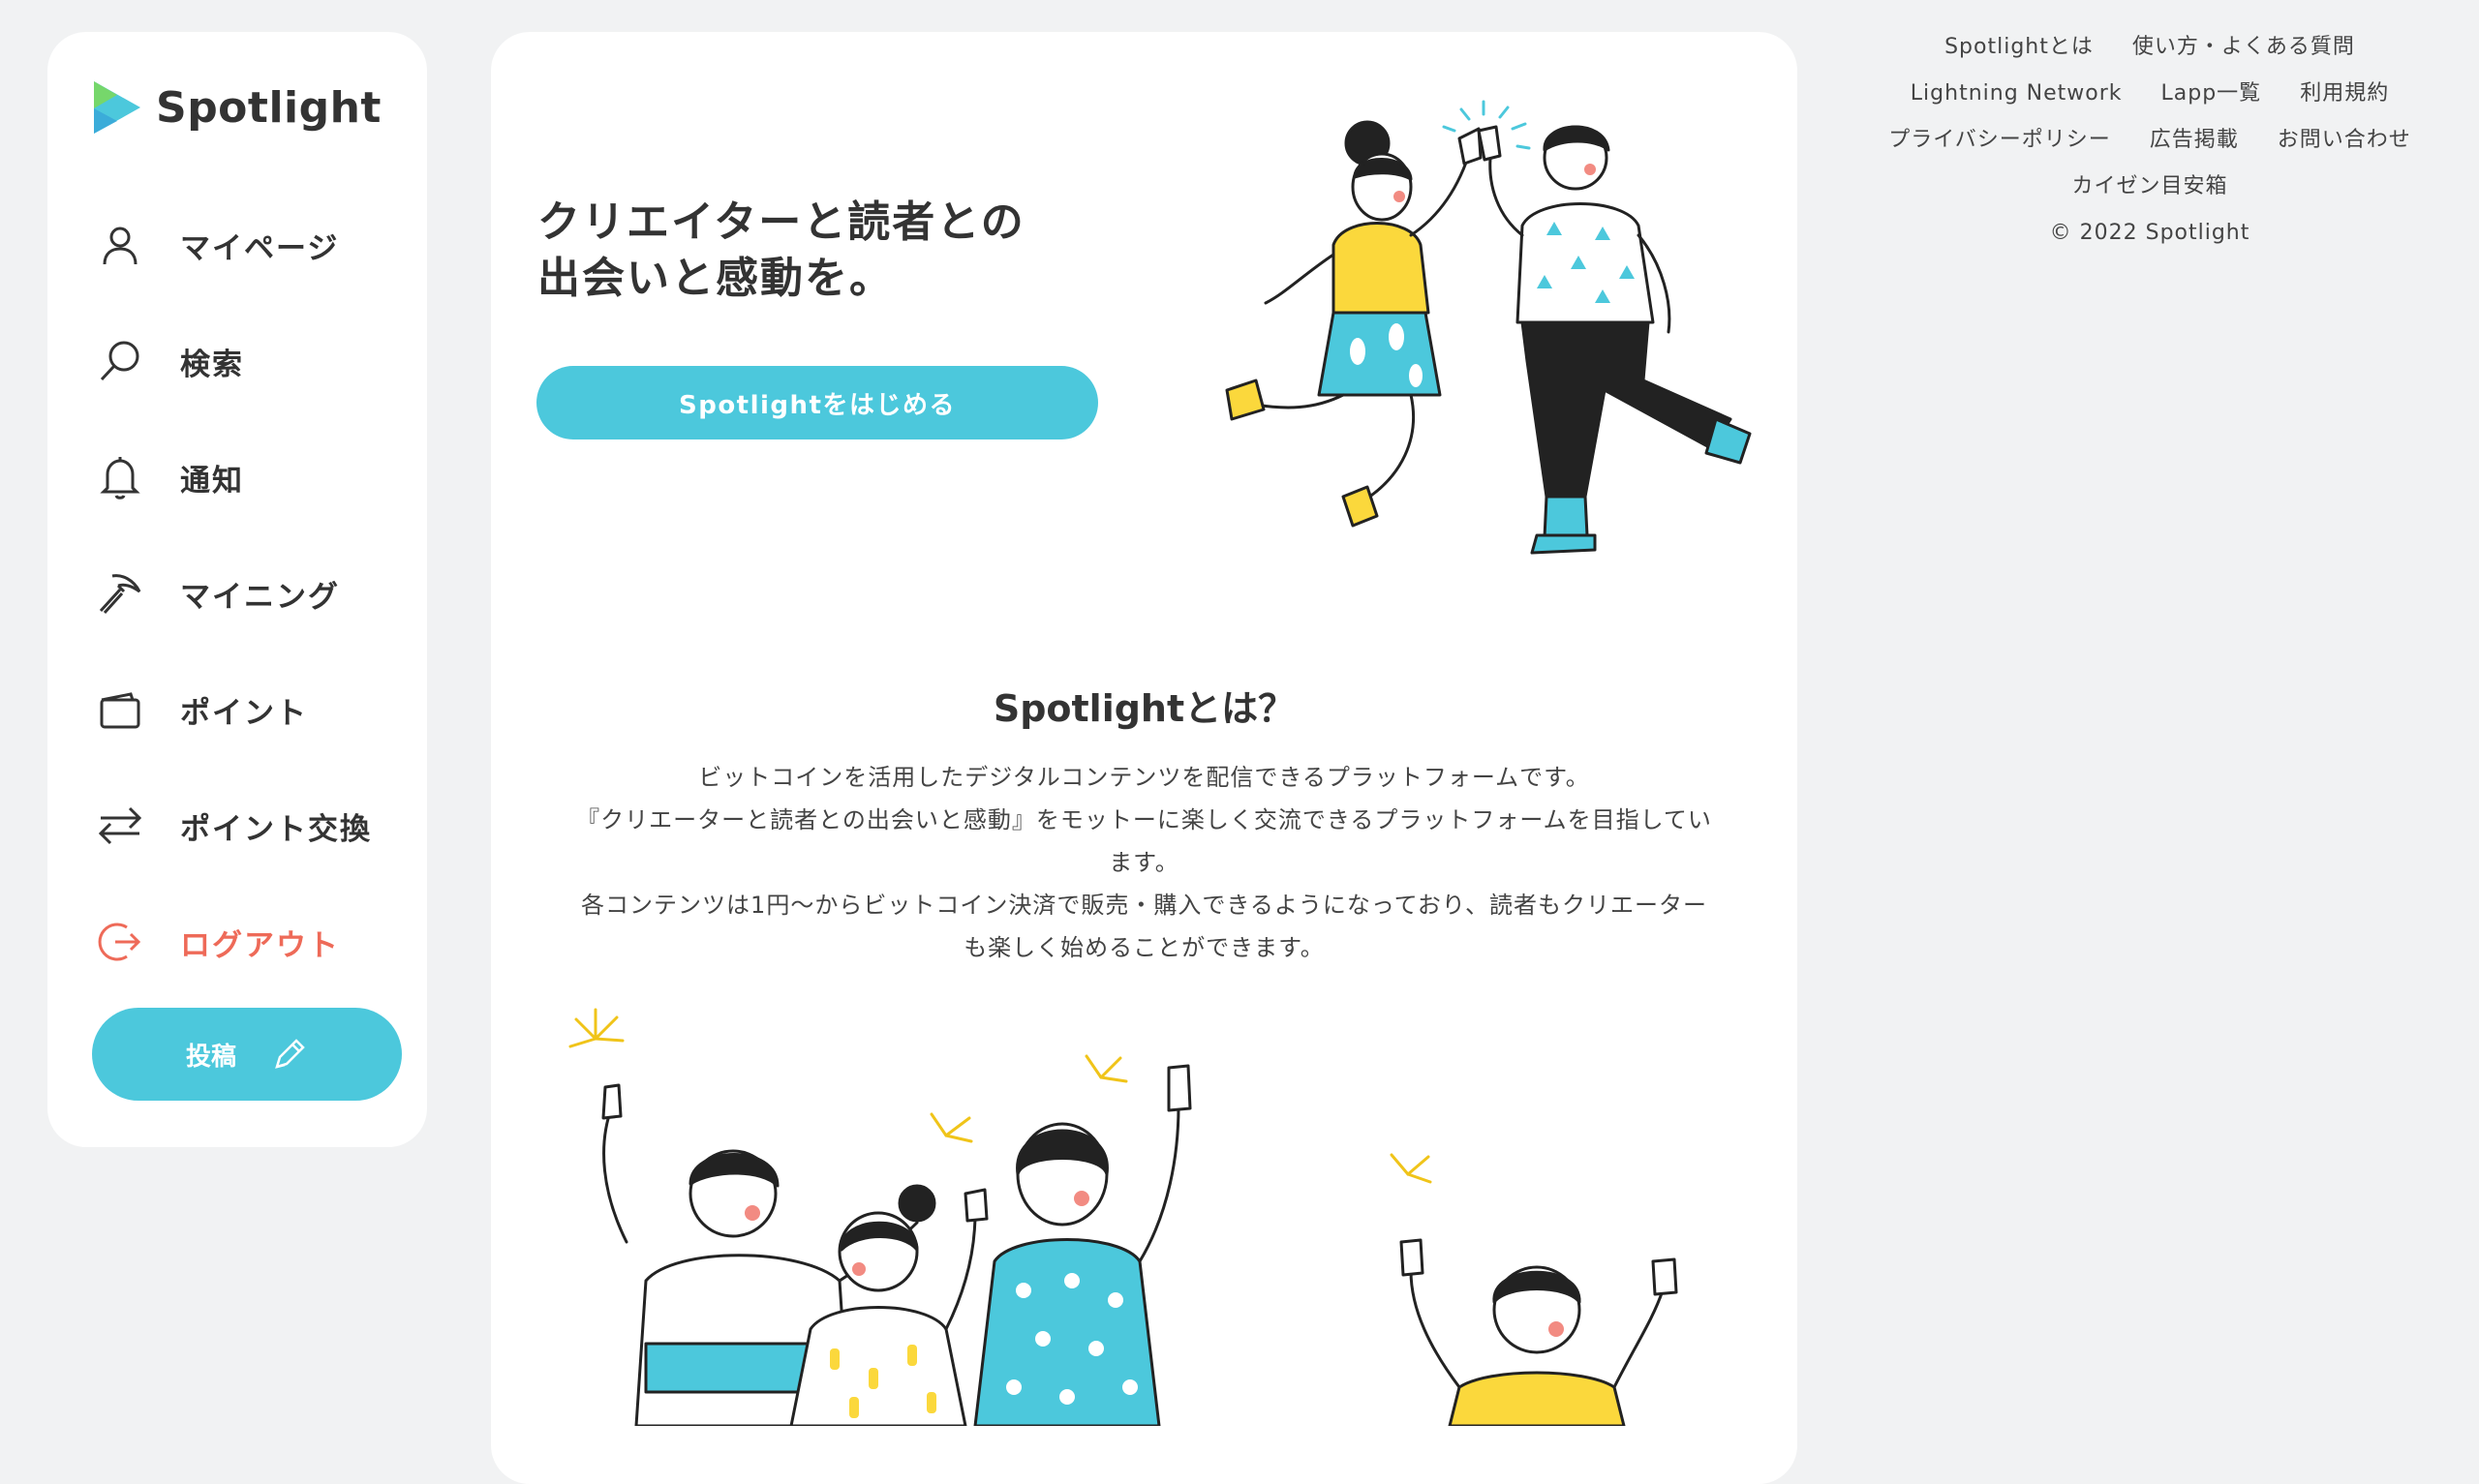 This screenshot has height=1484, width=2479. Describe the element at coordinates (247, 1054) in the screenshot. I see `post-button: 投稿` at that location.